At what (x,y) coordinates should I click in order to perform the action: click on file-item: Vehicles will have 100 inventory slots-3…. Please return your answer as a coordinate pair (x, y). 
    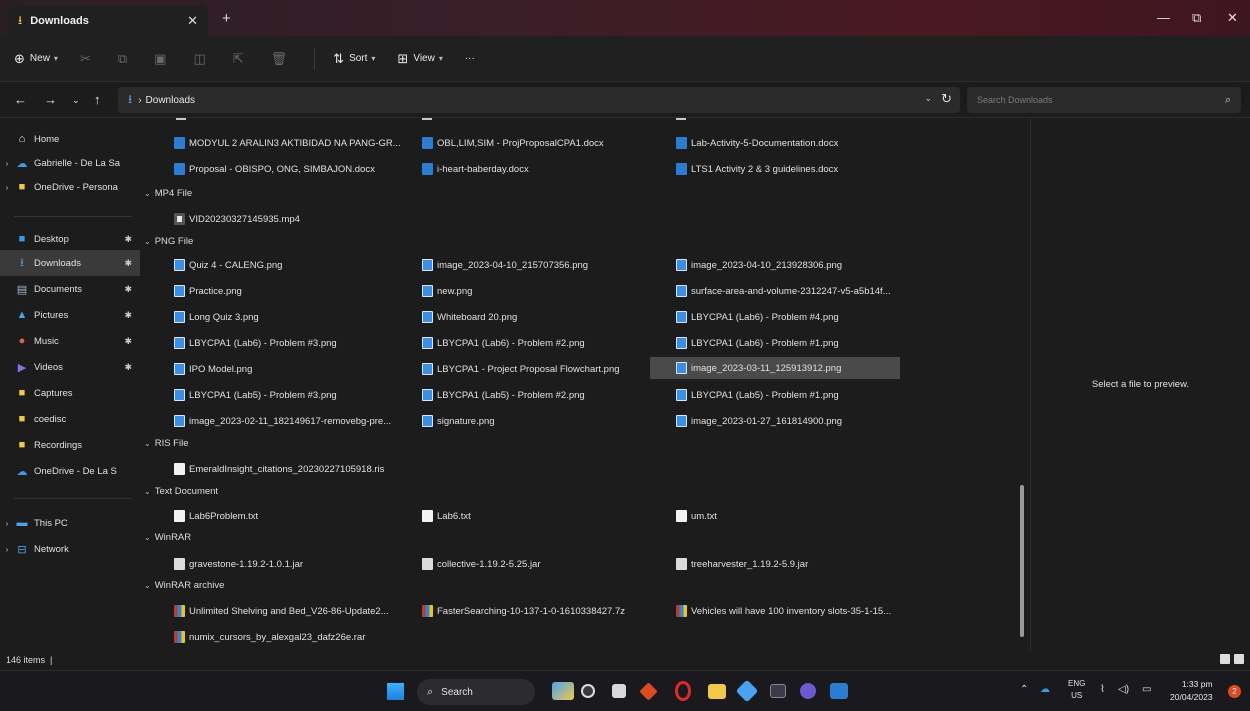
    Looking at the image, I should click on (796, 611).